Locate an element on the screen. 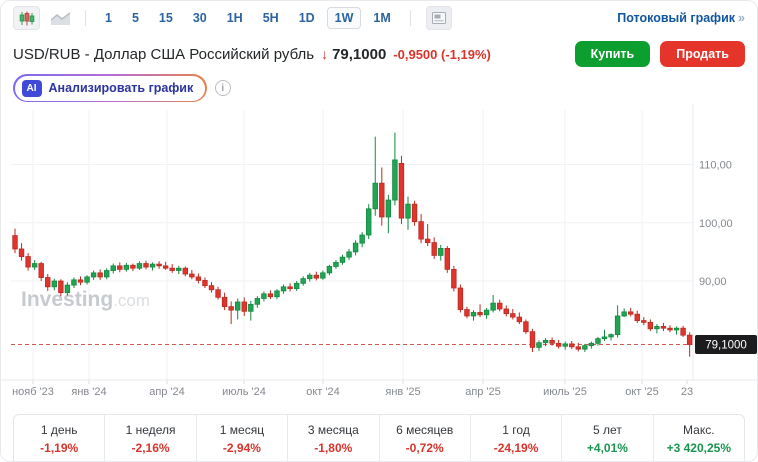 The image size is (758, 462). chevron-right-icon: » is located at coordinates (741, 18).